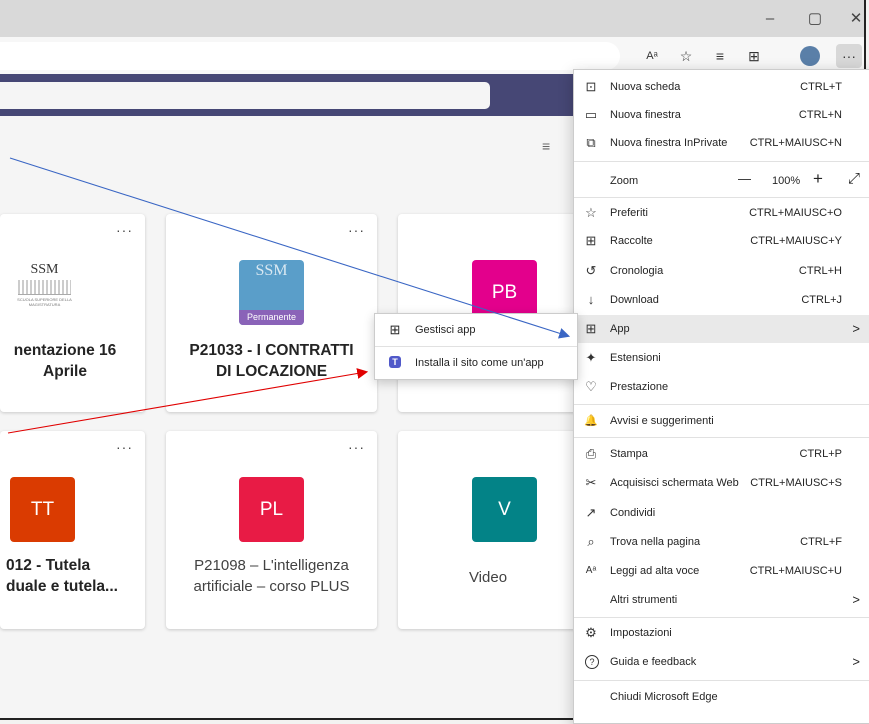 This screenshot has width=869, height=724. Describe the element at coordinates (721, 387) in the screenshot. I see `menu-item-performance: ♡ Prestazione` at that location.